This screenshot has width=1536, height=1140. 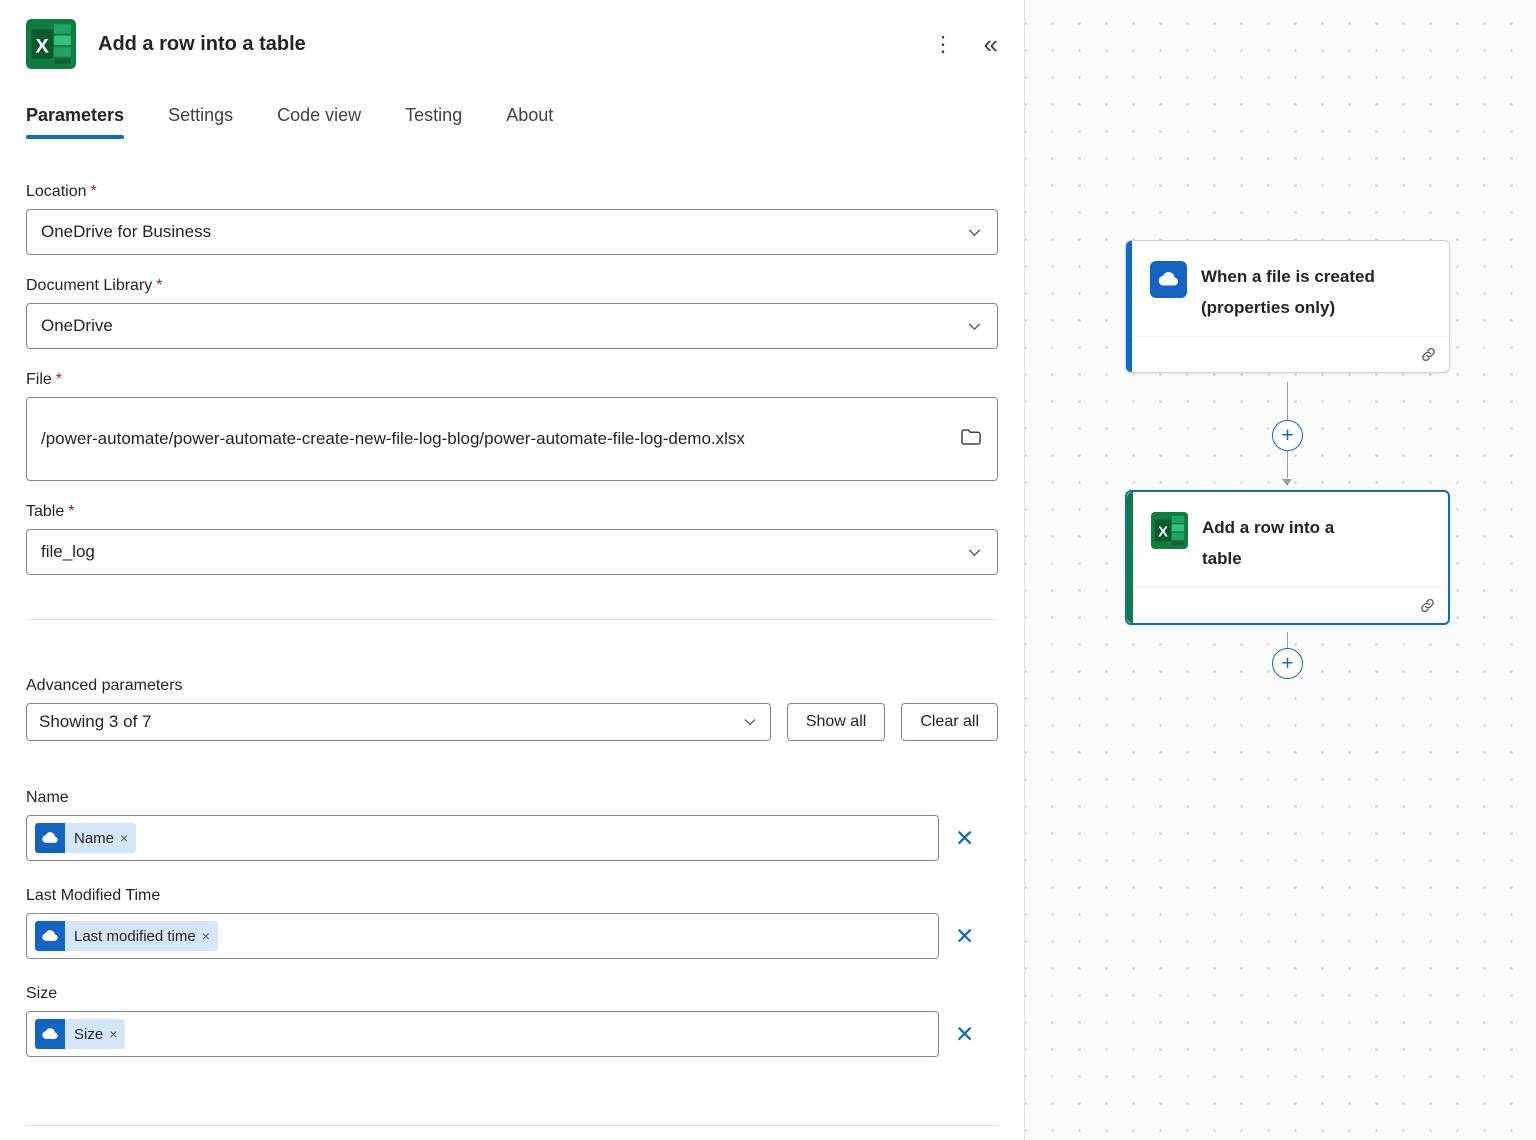 I want to click on kebab-menu-icon: ⋮, so click(x=943, y=44).